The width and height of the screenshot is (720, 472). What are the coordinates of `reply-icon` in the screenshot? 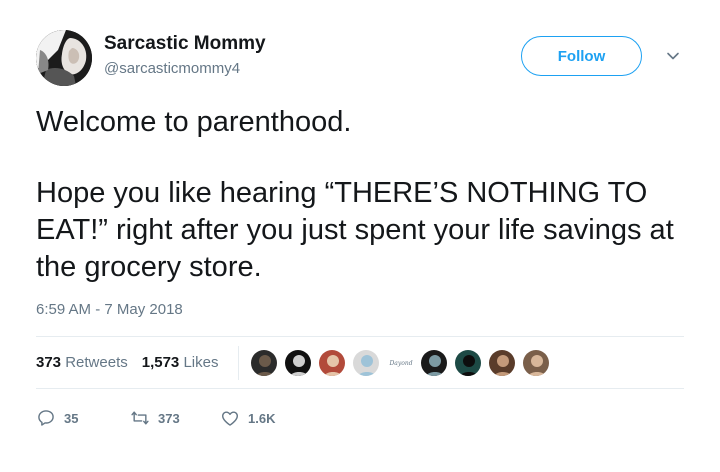 It's located at (46, 418).